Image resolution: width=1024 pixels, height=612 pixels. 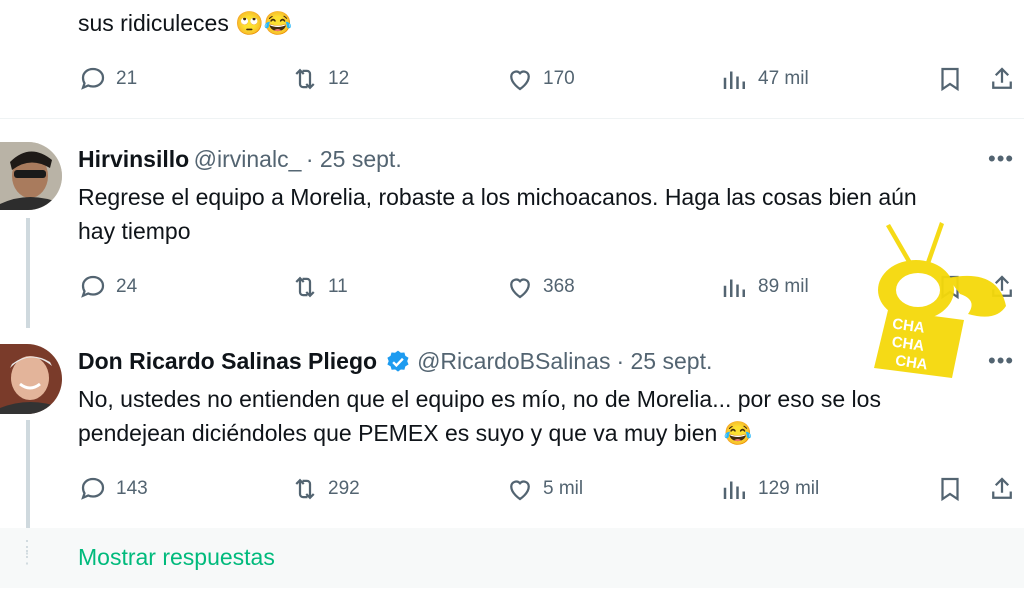 I want to click on retweet-button: 292, so click(x=325, y=489).